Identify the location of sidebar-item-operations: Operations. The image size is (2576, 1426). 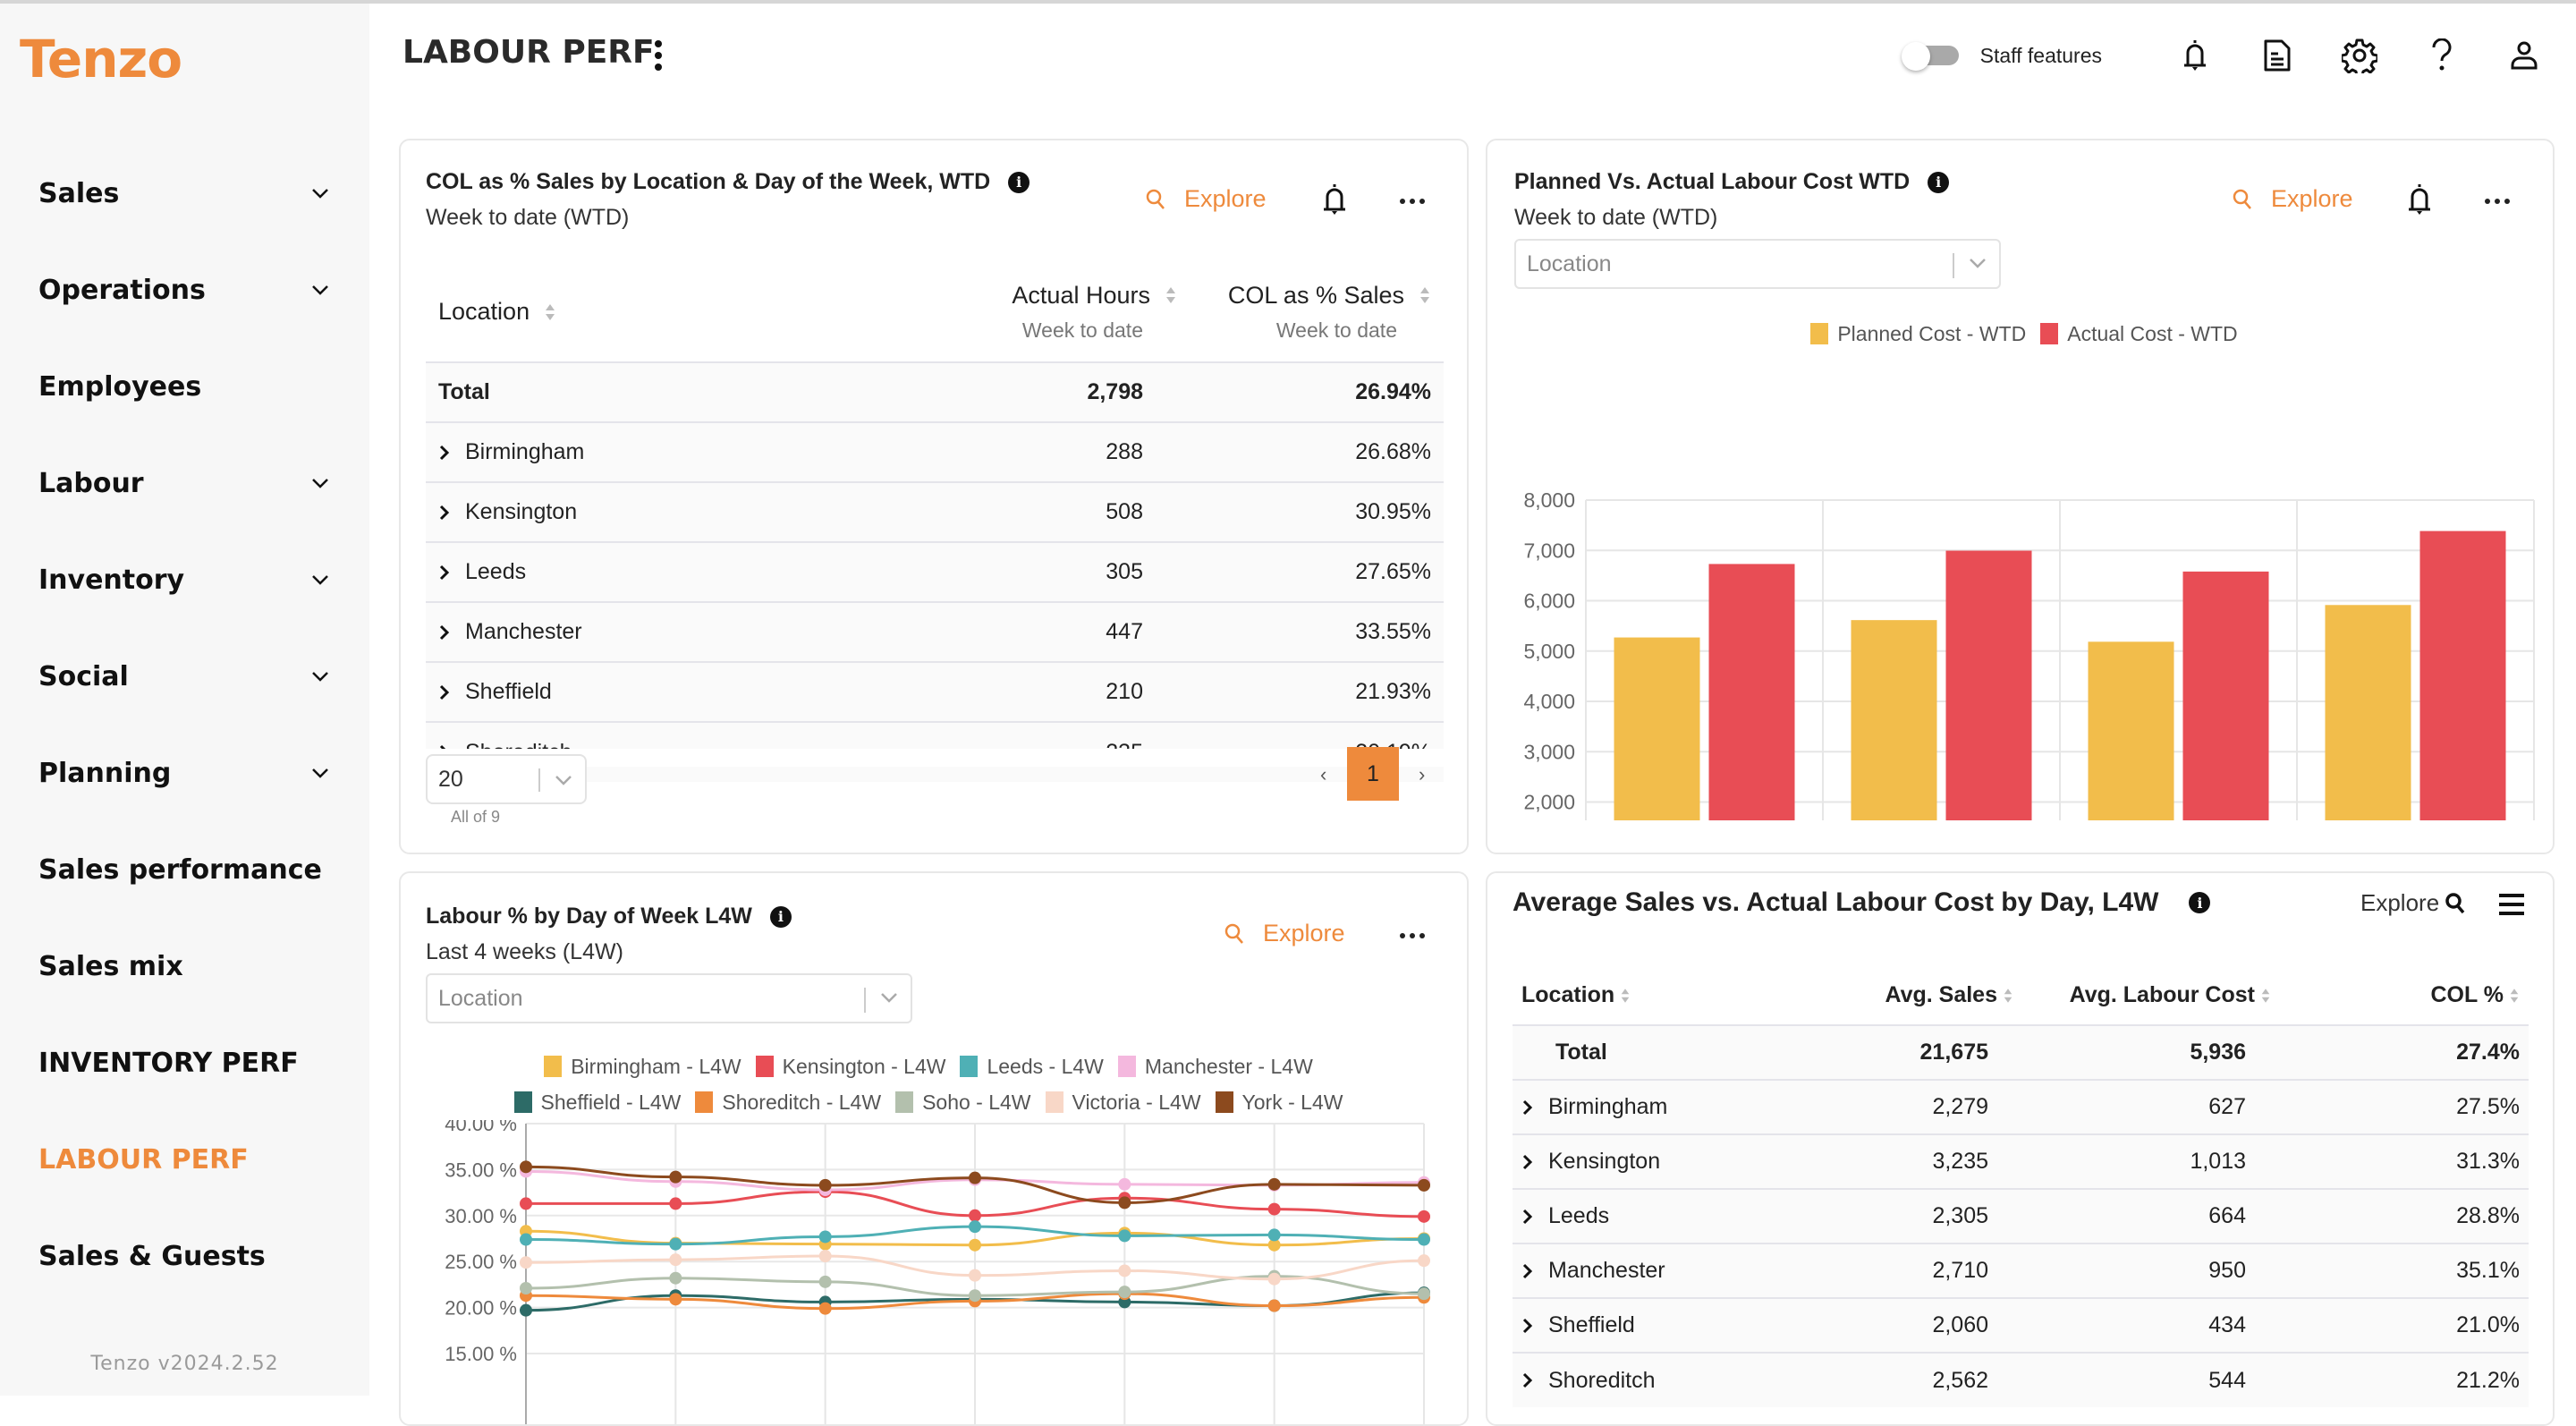
(184, 290).